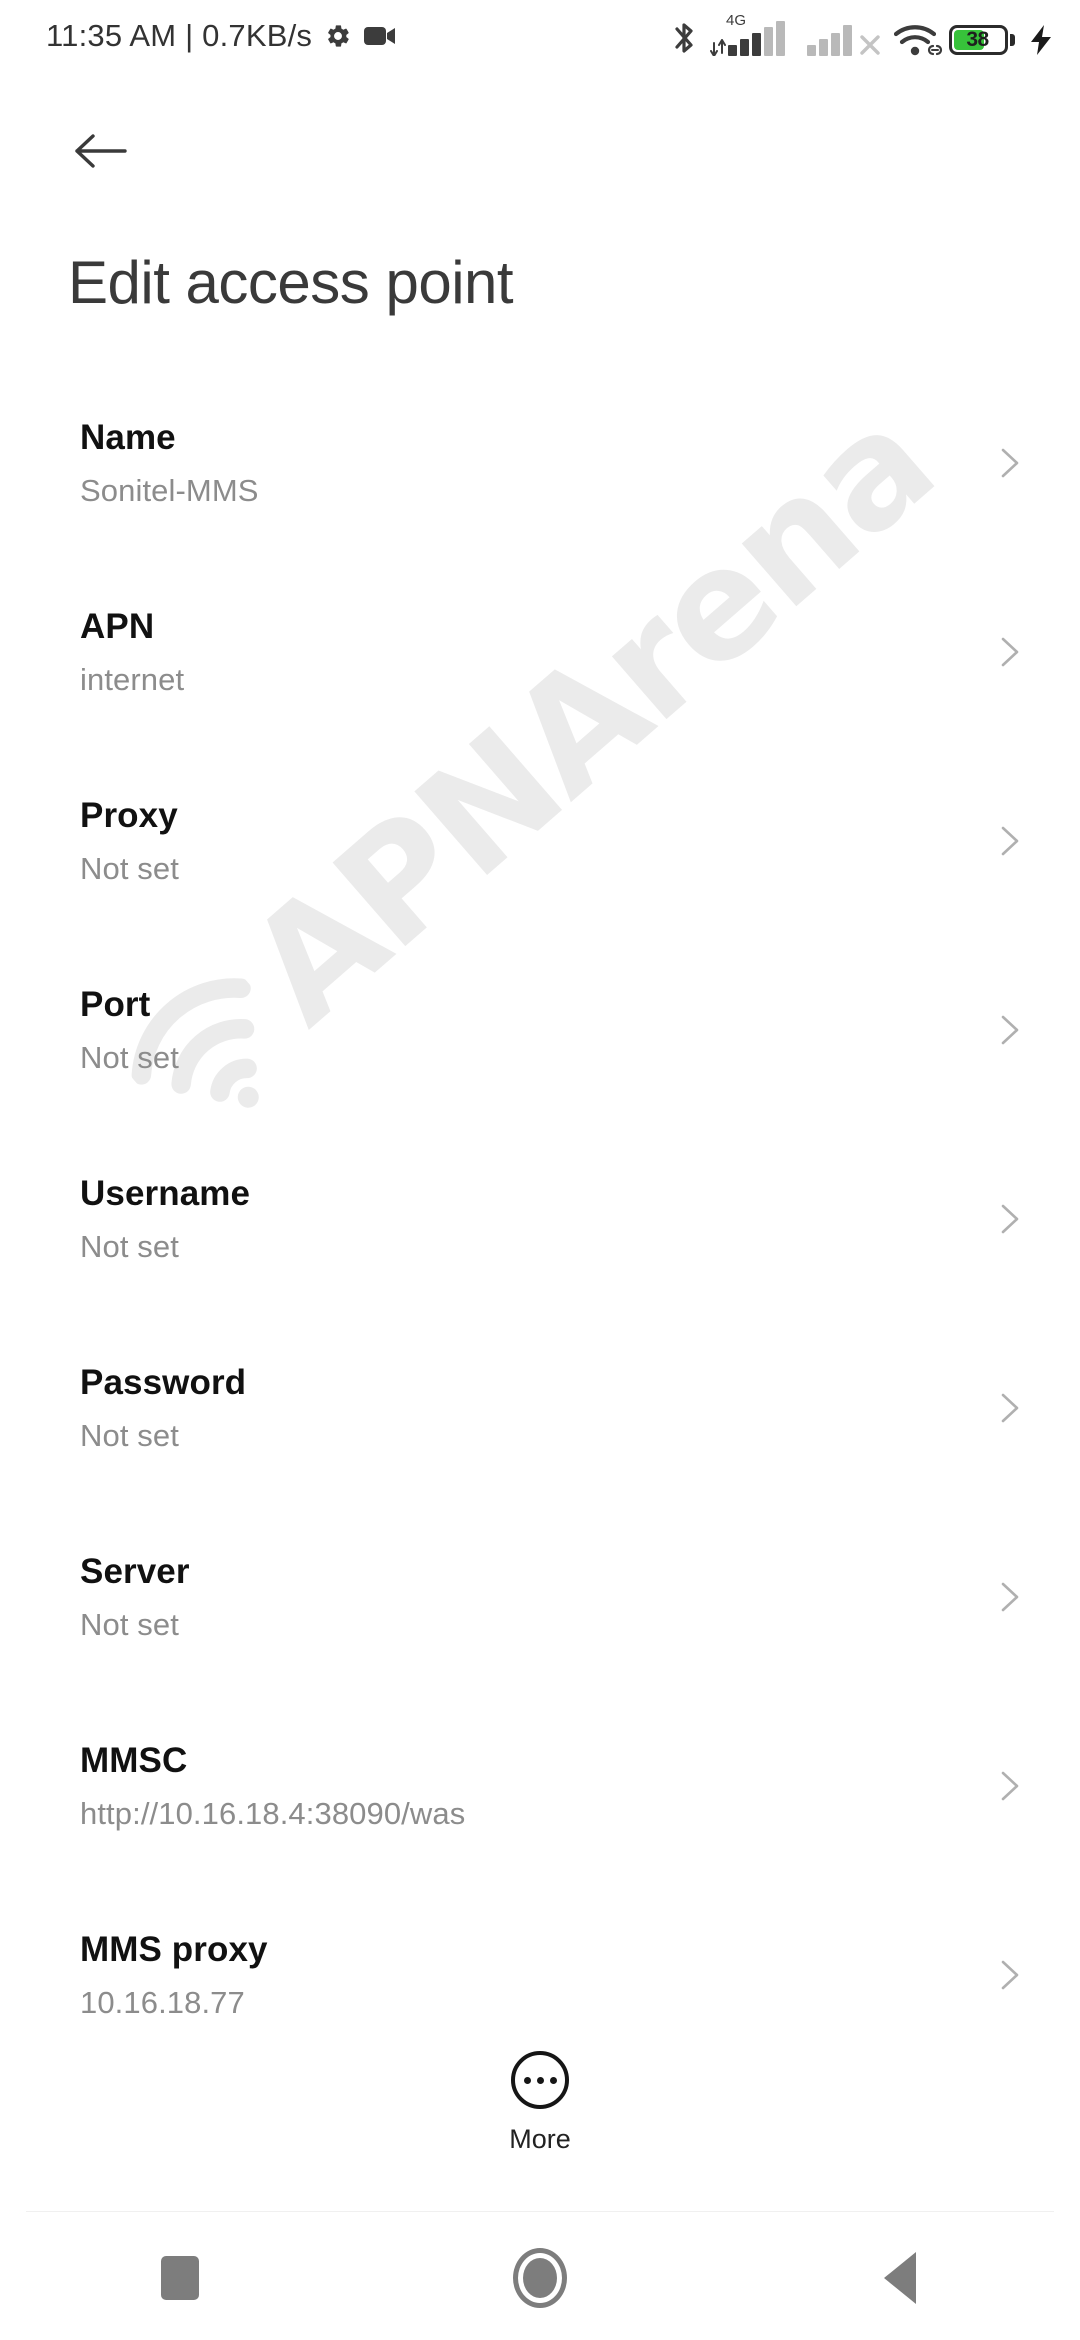 The image size is (1080, 2340). Describe the element at coordinates (870, 45) in the screenshot. I see `no-service-x-icon` at that location.